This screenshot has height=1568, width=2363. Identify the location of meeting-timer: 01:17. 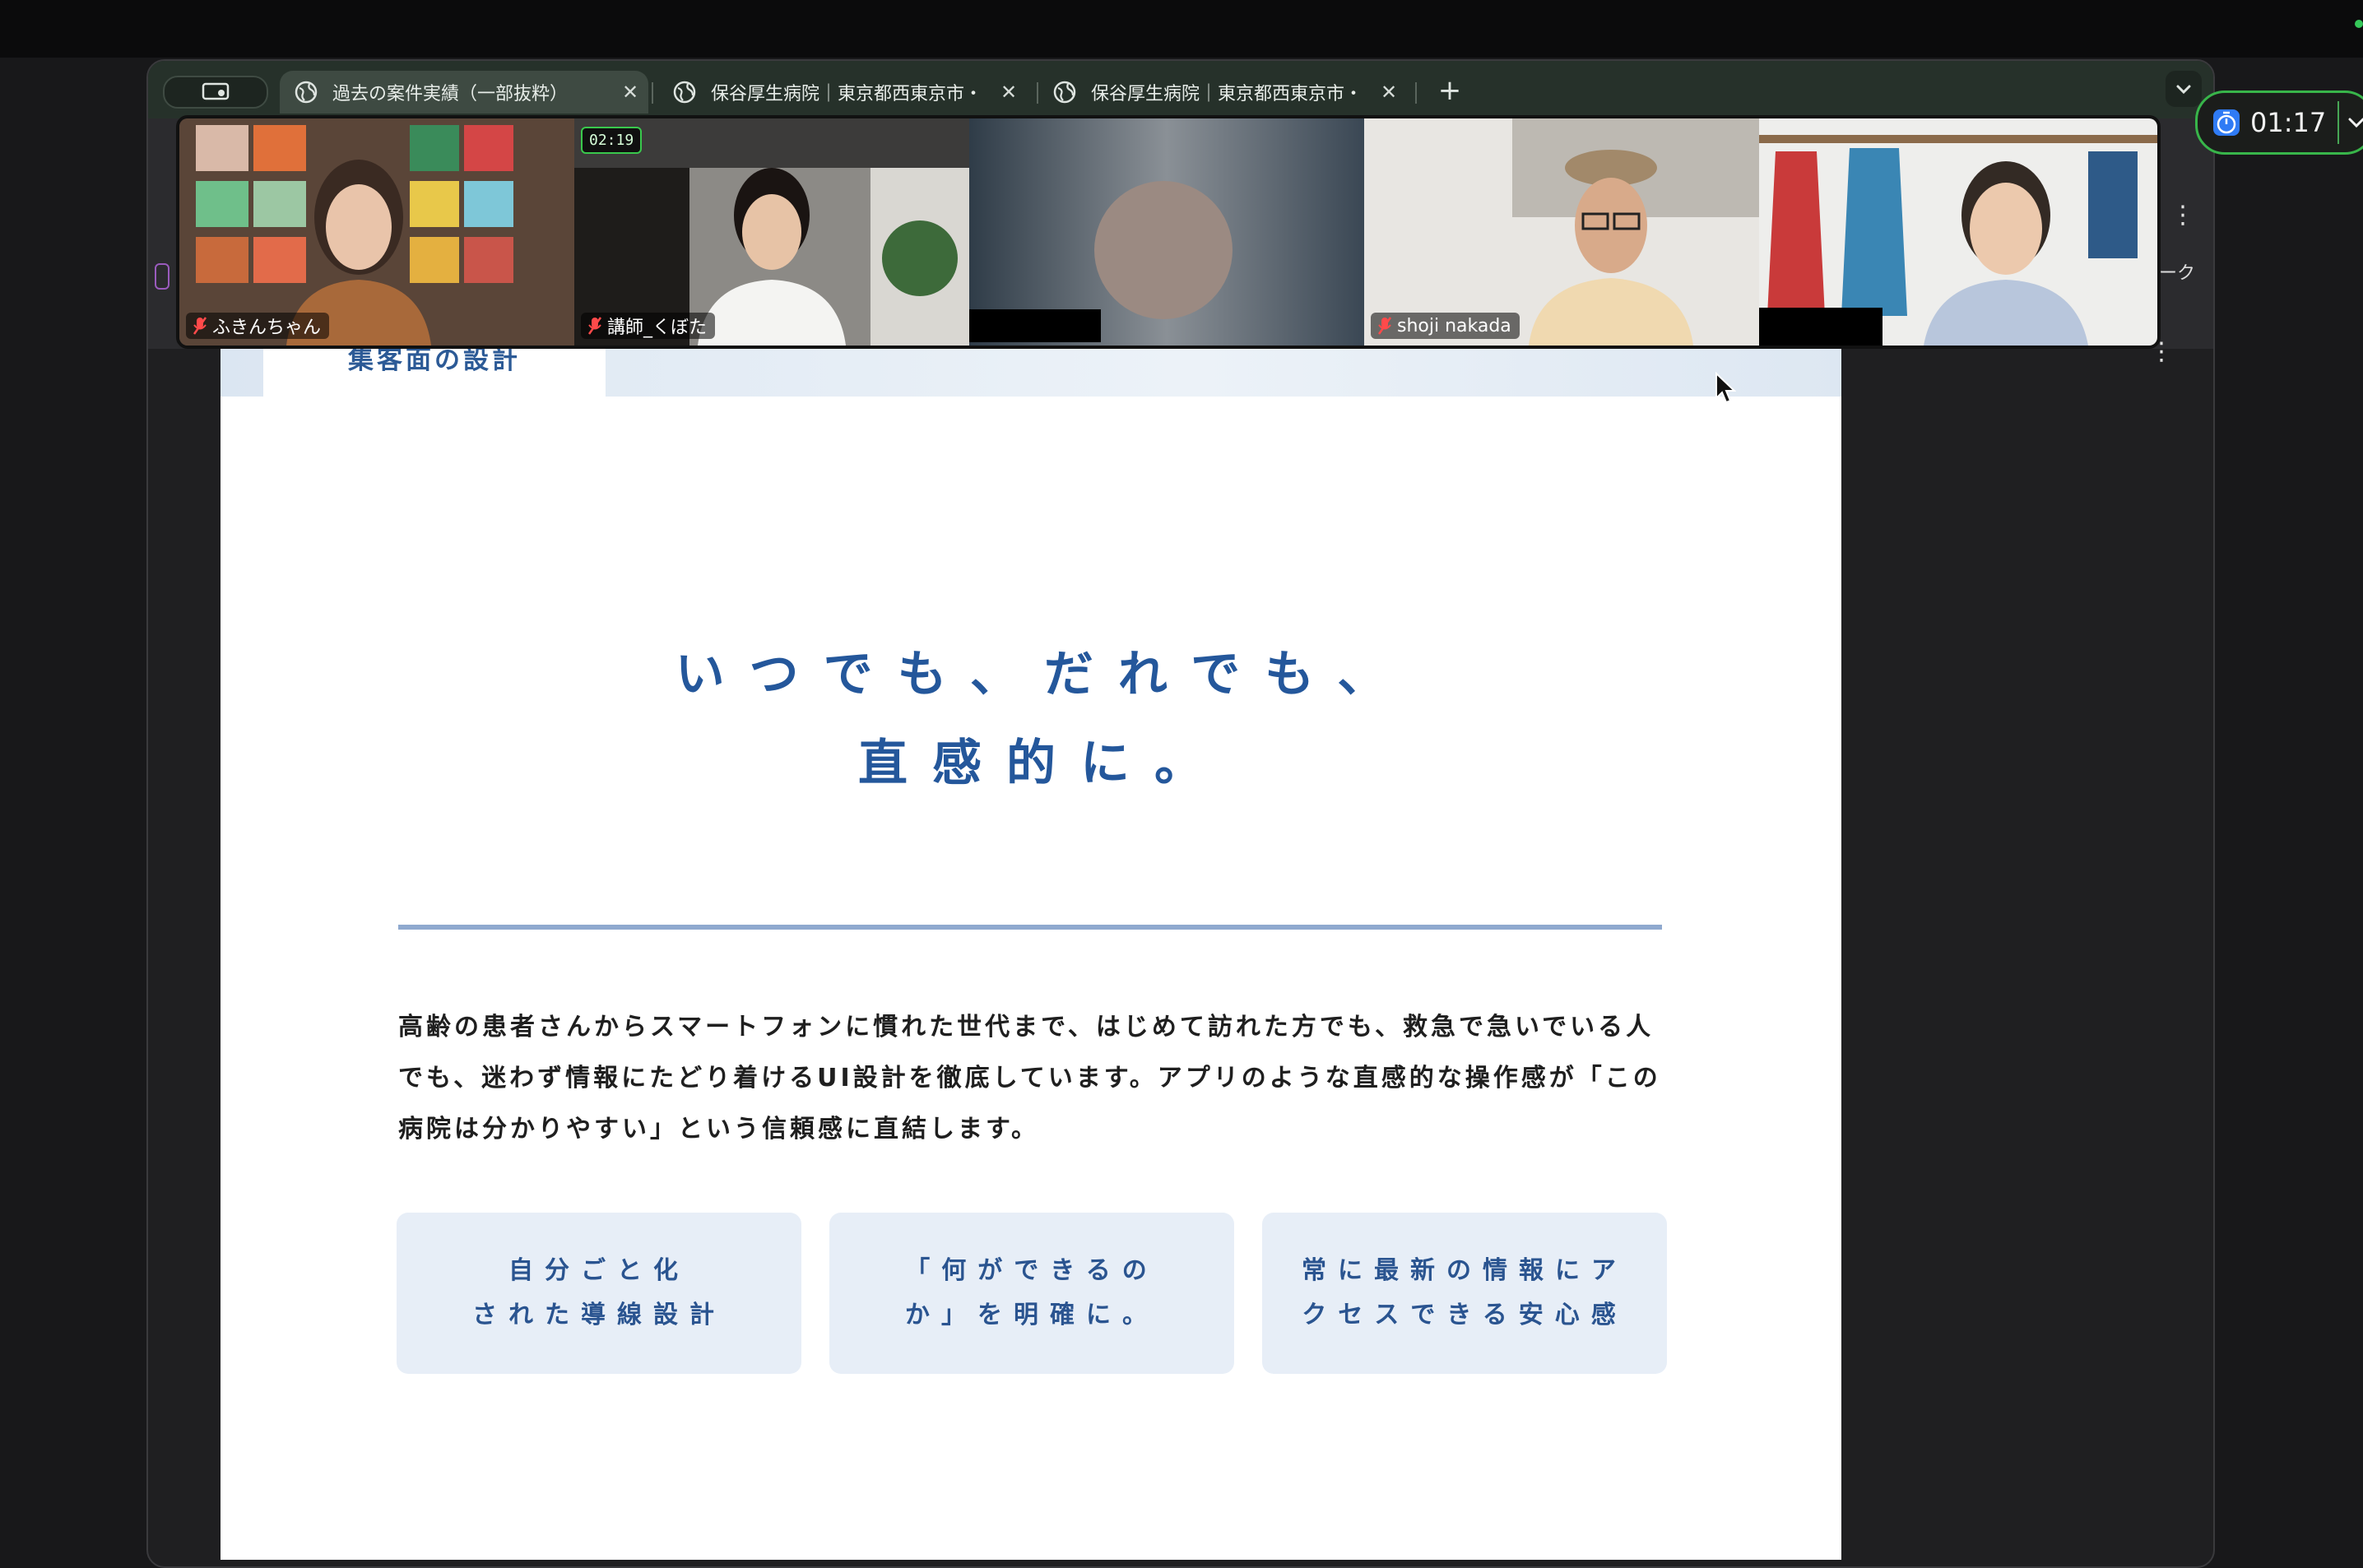
(2288, 122).